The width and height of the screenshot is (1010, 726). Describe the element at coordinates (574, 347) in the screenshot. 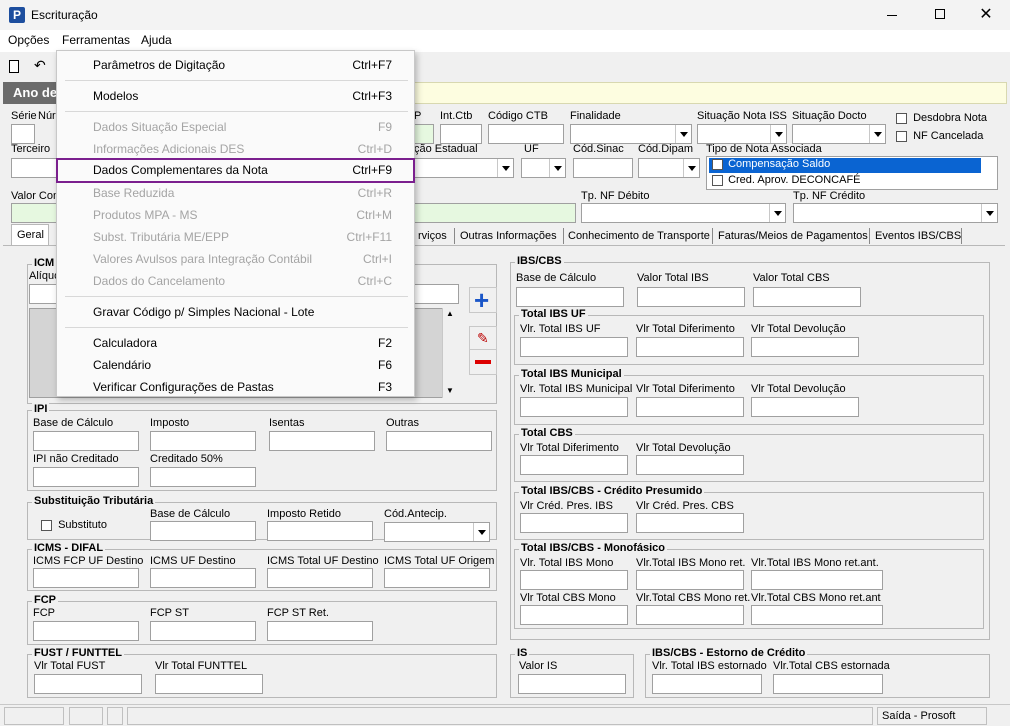

I see `total-ibs-uf-a-input` at that location.